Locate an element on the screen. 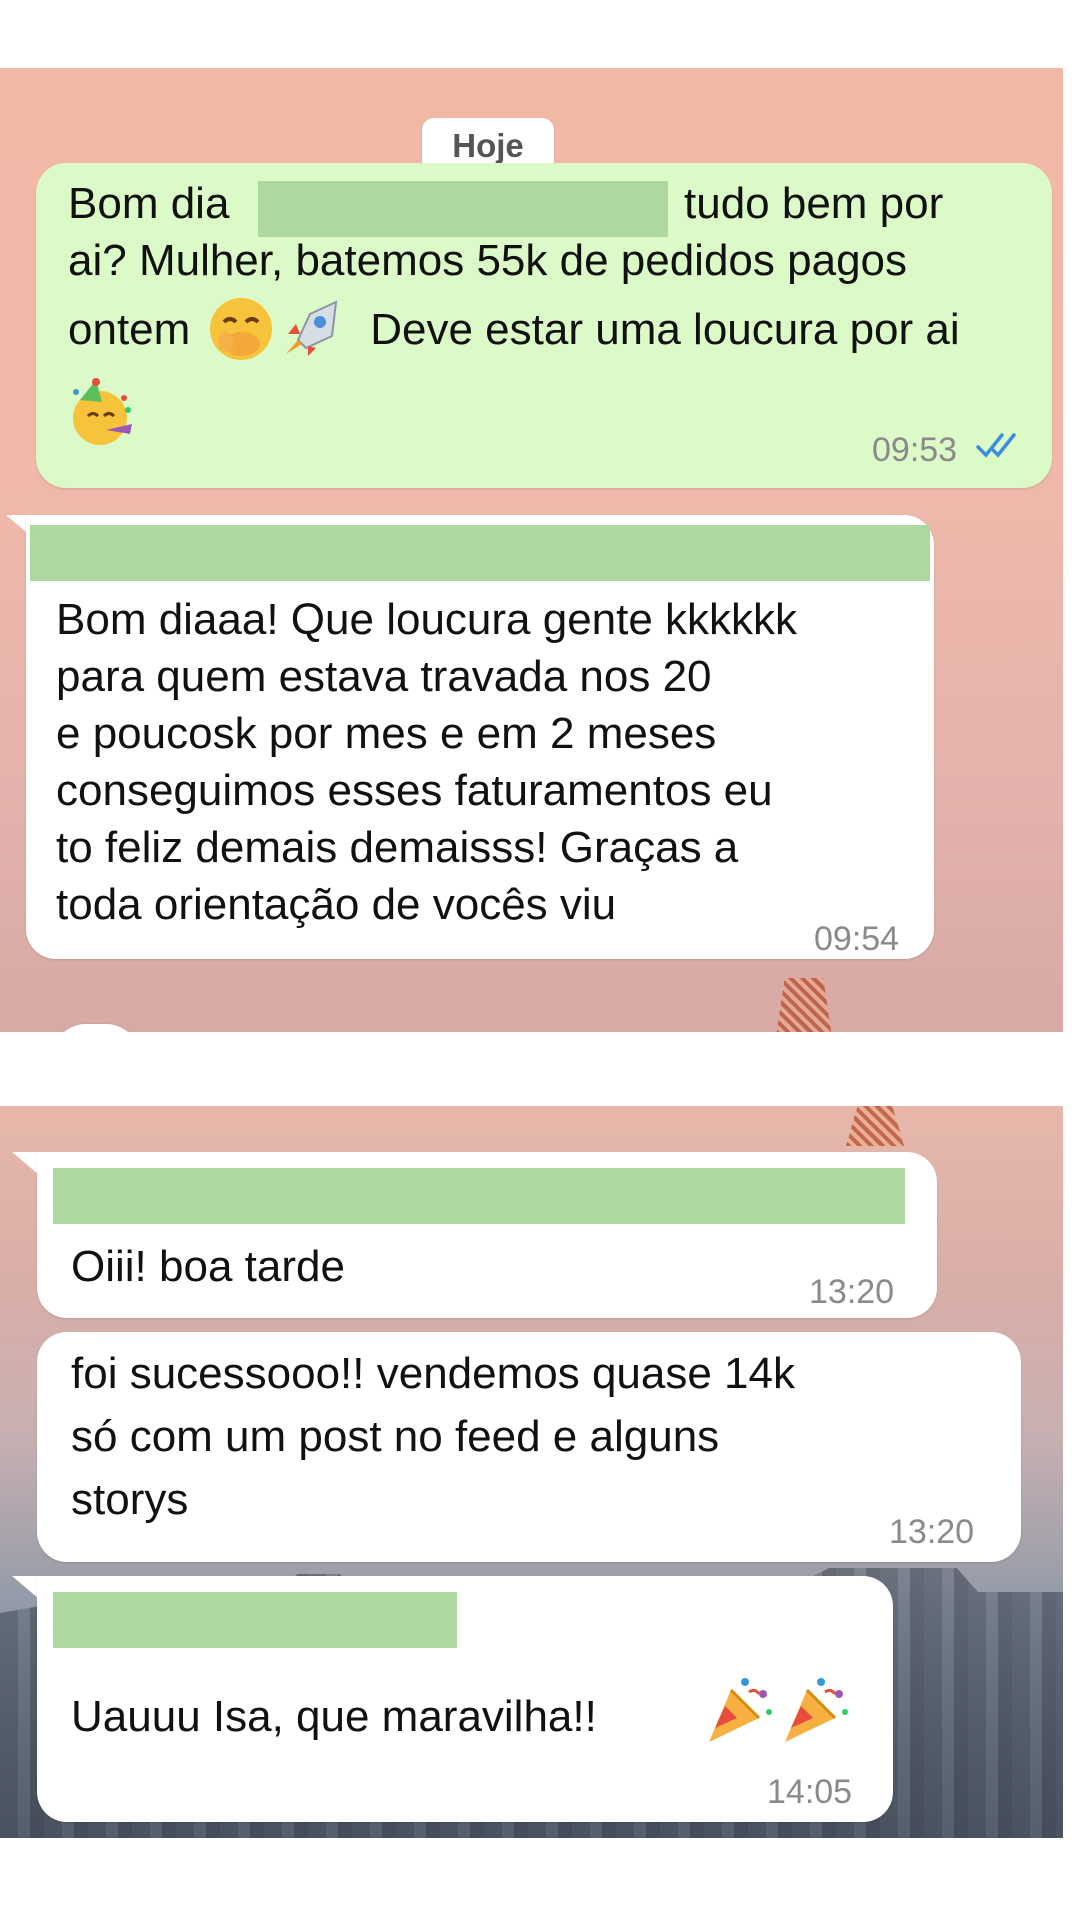  folded-hands-emoji is located at coordinates (96, 1030).